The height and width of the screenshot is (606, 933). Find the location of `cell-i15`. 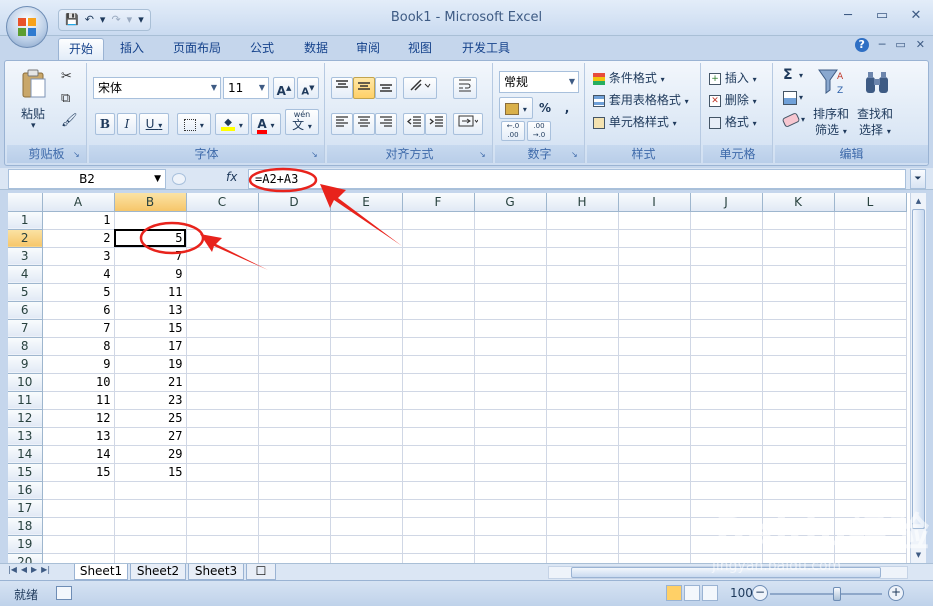

cell-i15 is located at coordinates (654, 472).